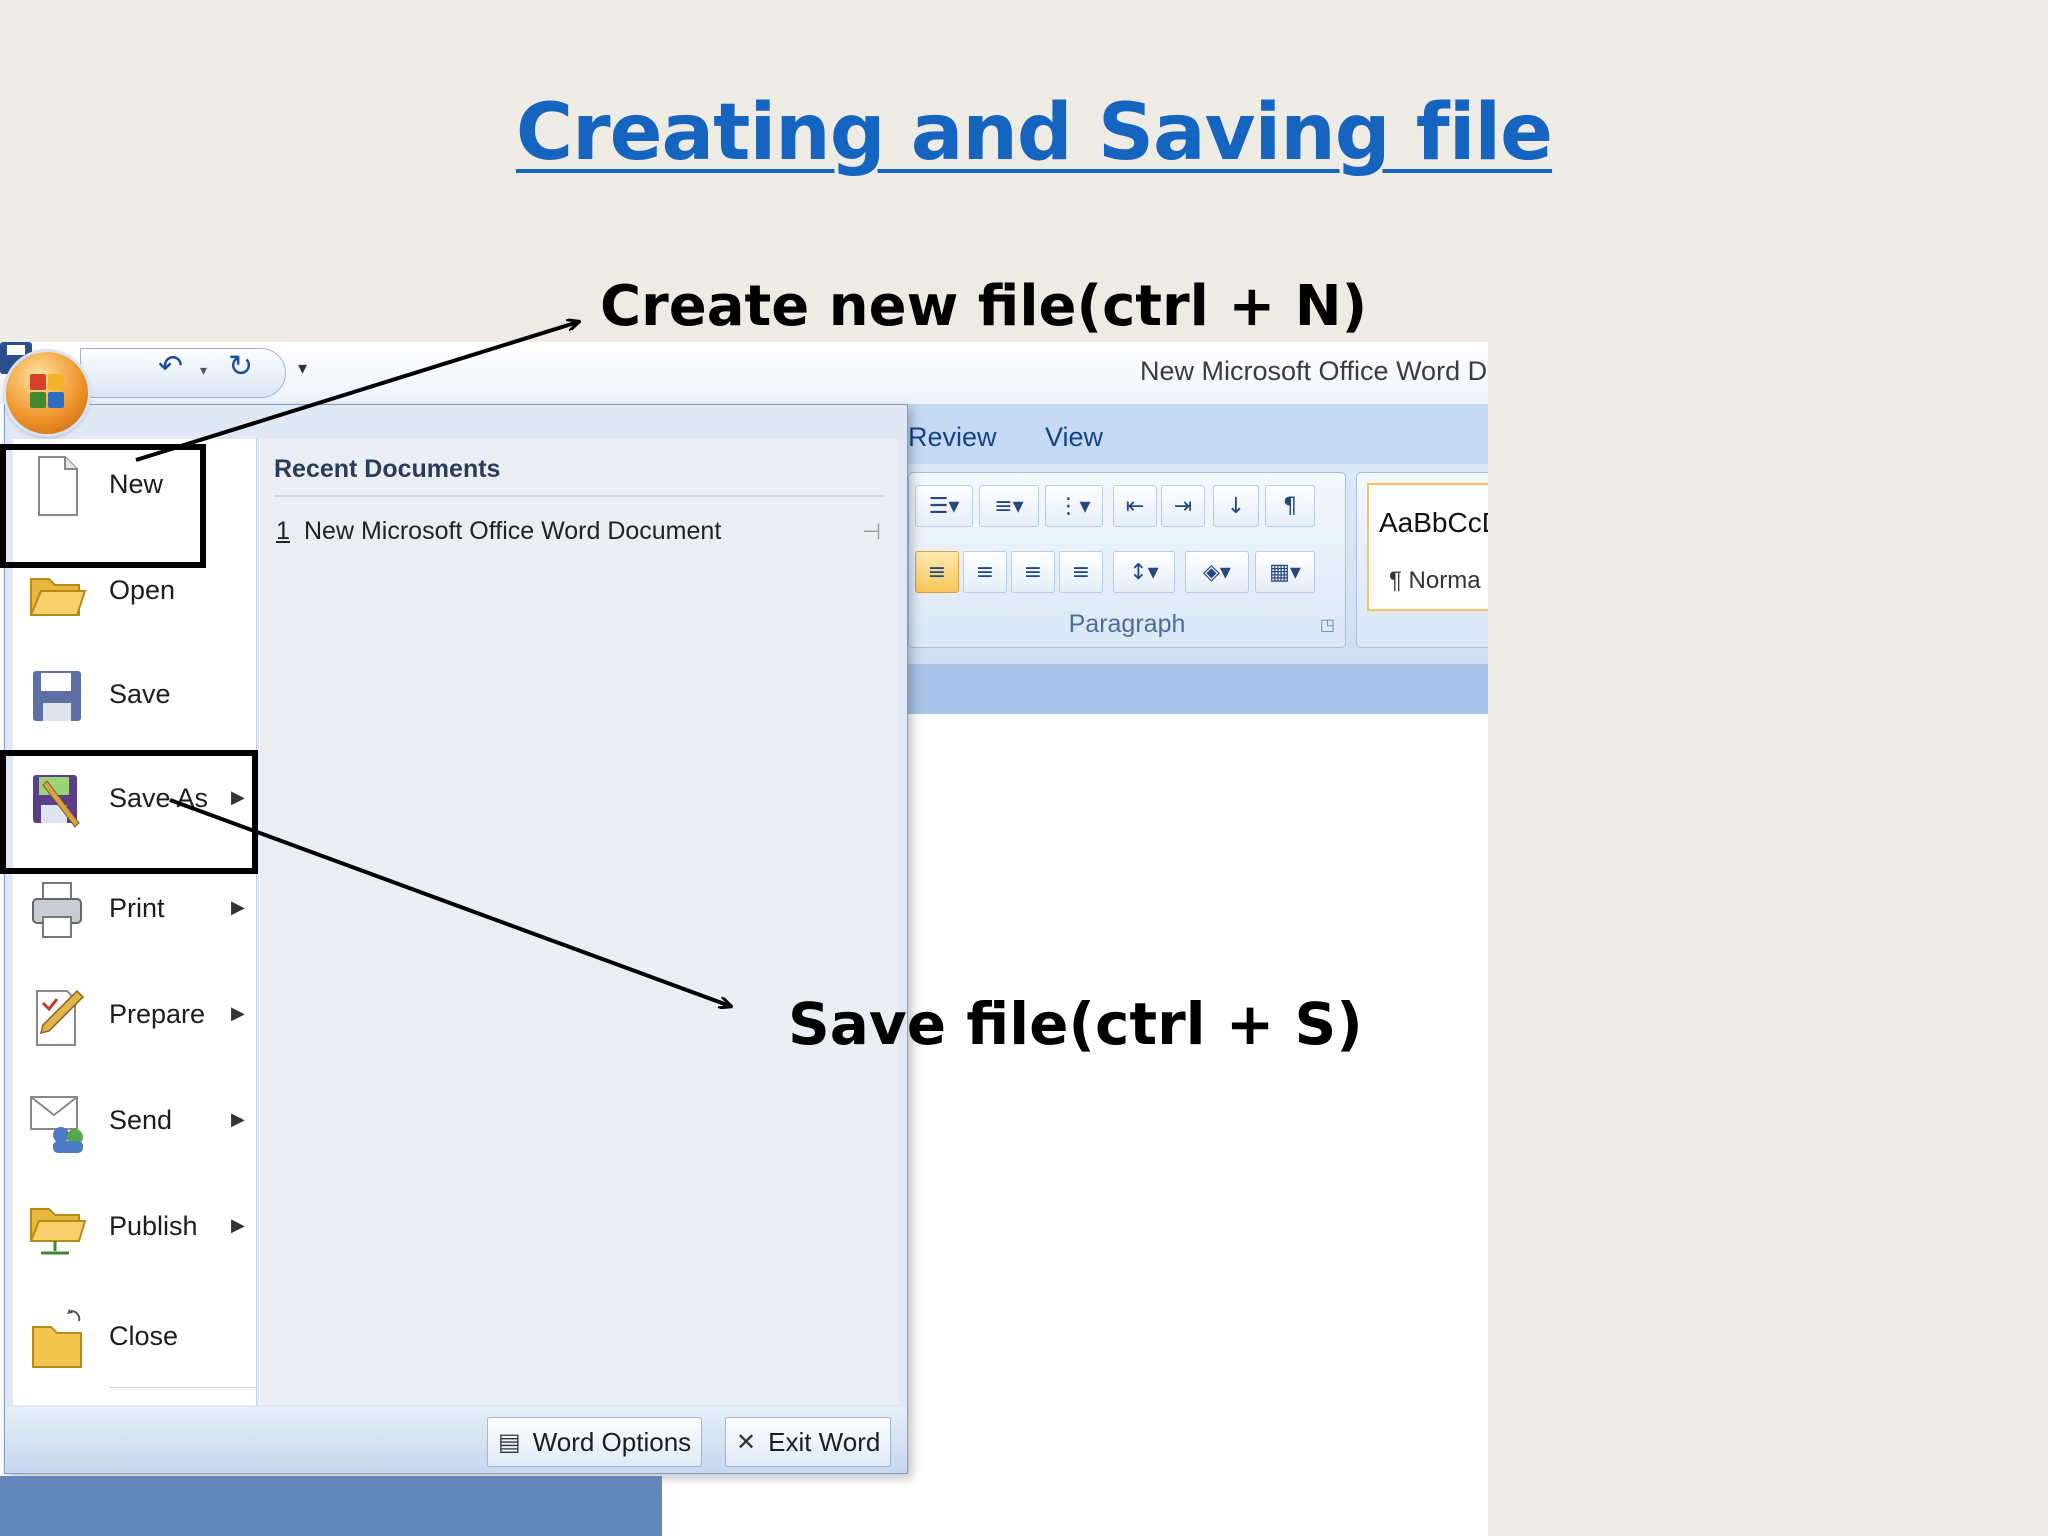  Describe the element at coordinates (1144, 572) in the screenshot. I see `line-spacing-icon: ↕▾` at that location.